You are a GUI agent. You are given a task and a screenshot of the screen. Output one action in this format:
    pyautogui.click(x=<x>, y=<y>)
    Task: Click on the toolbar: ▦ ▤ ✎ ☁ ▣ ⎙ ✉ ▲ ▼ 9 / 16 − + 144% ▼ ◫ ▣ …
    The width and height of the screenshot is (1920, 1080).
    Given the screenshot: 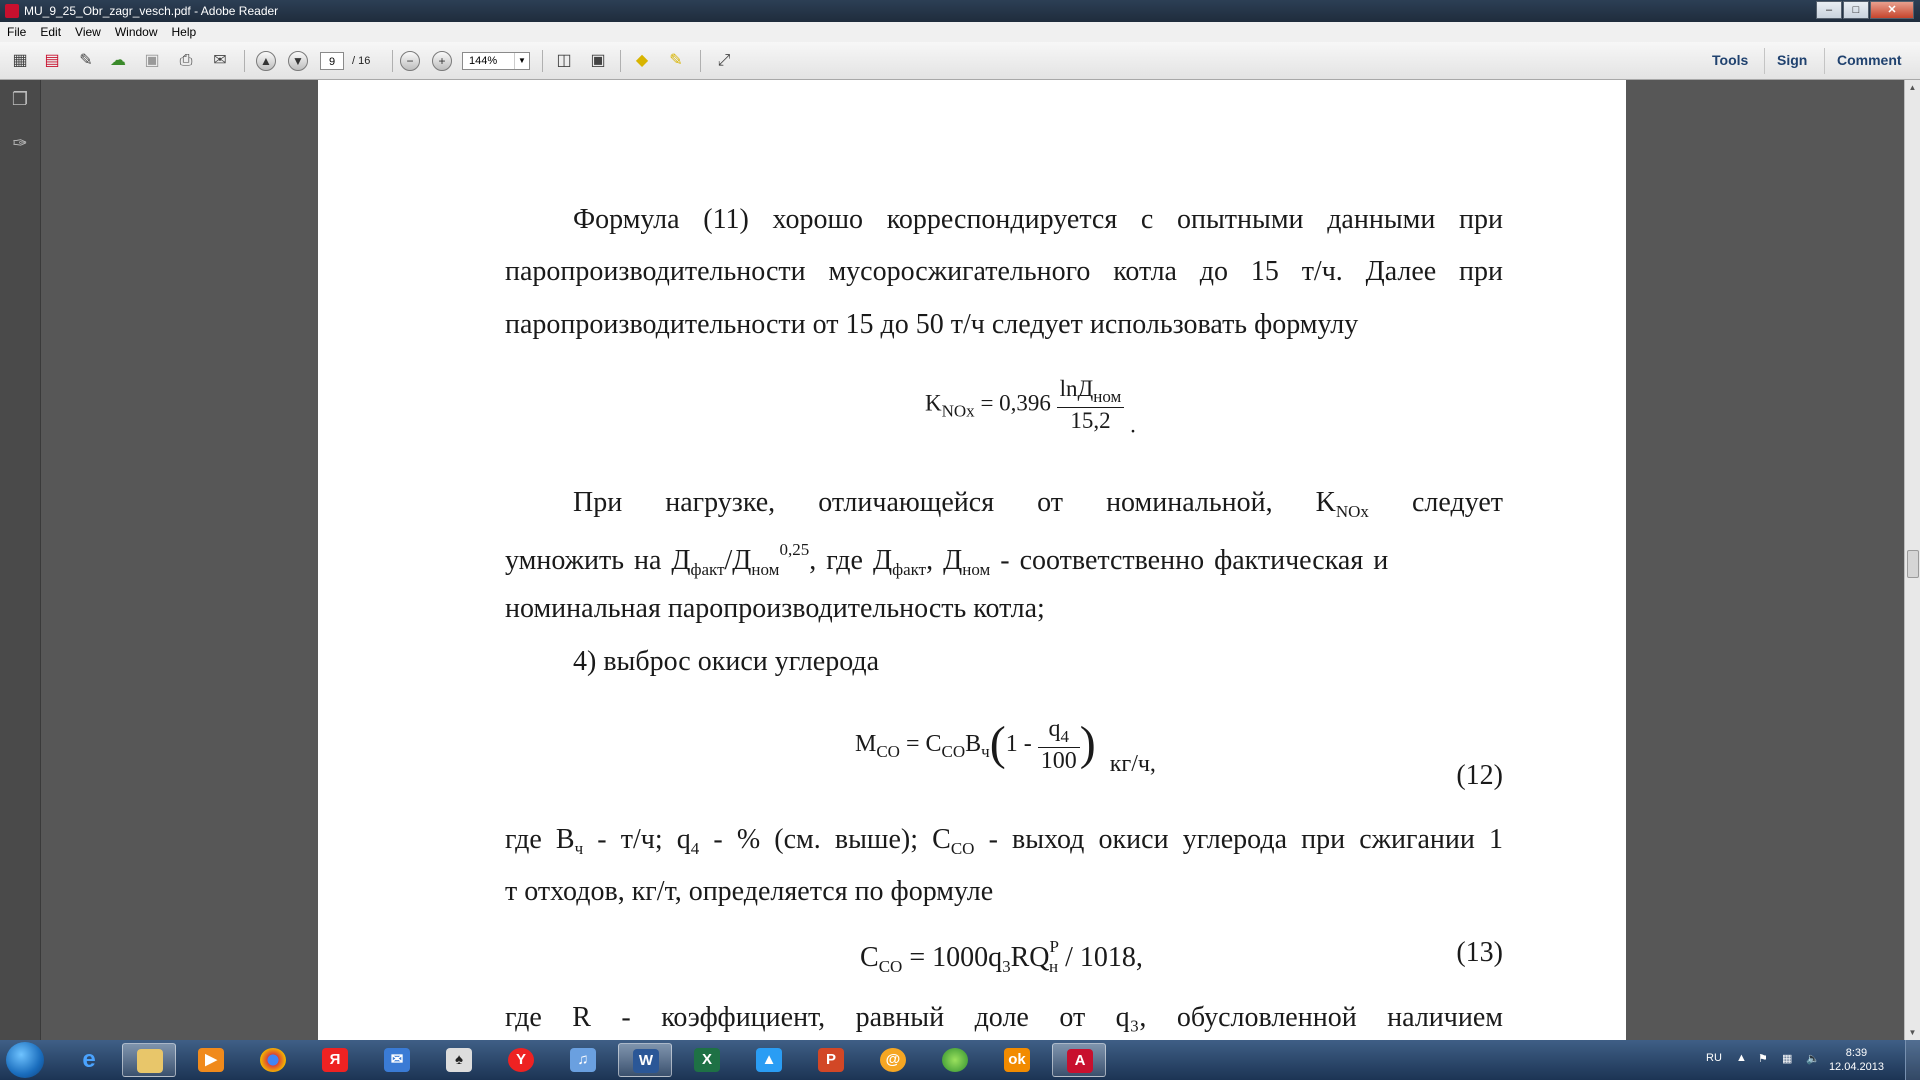 What is the action you would take?
    pyautogui.click(x=960, y=61)
    